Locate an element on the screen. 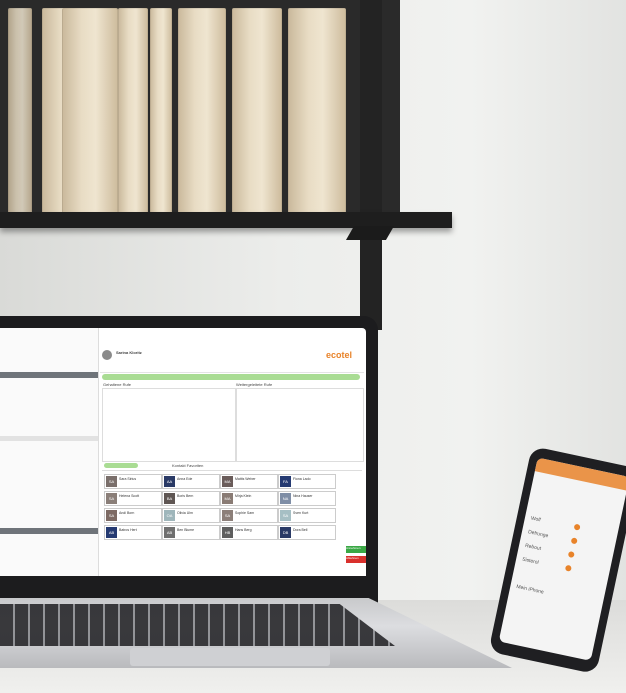  screen-sidebar is located at coordinates (49, 452).